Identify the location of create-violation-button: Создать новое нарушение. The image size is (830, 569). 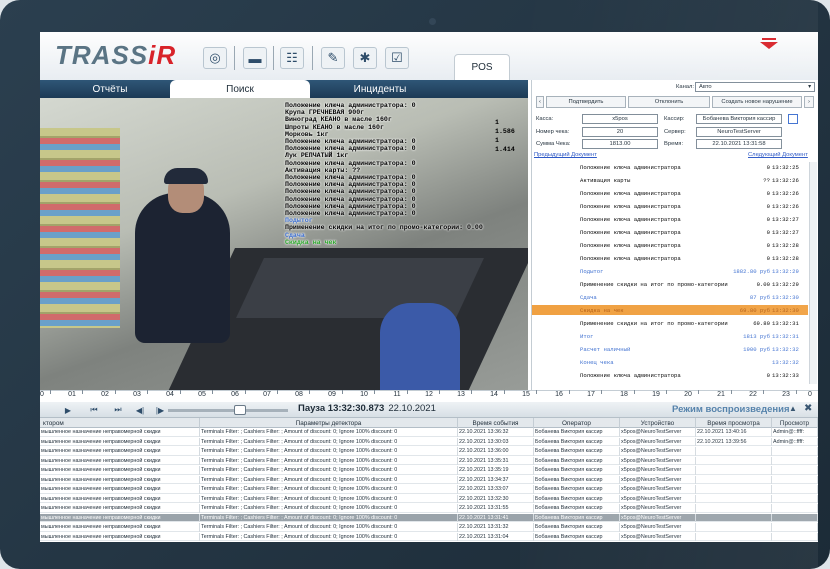
(757, 102).